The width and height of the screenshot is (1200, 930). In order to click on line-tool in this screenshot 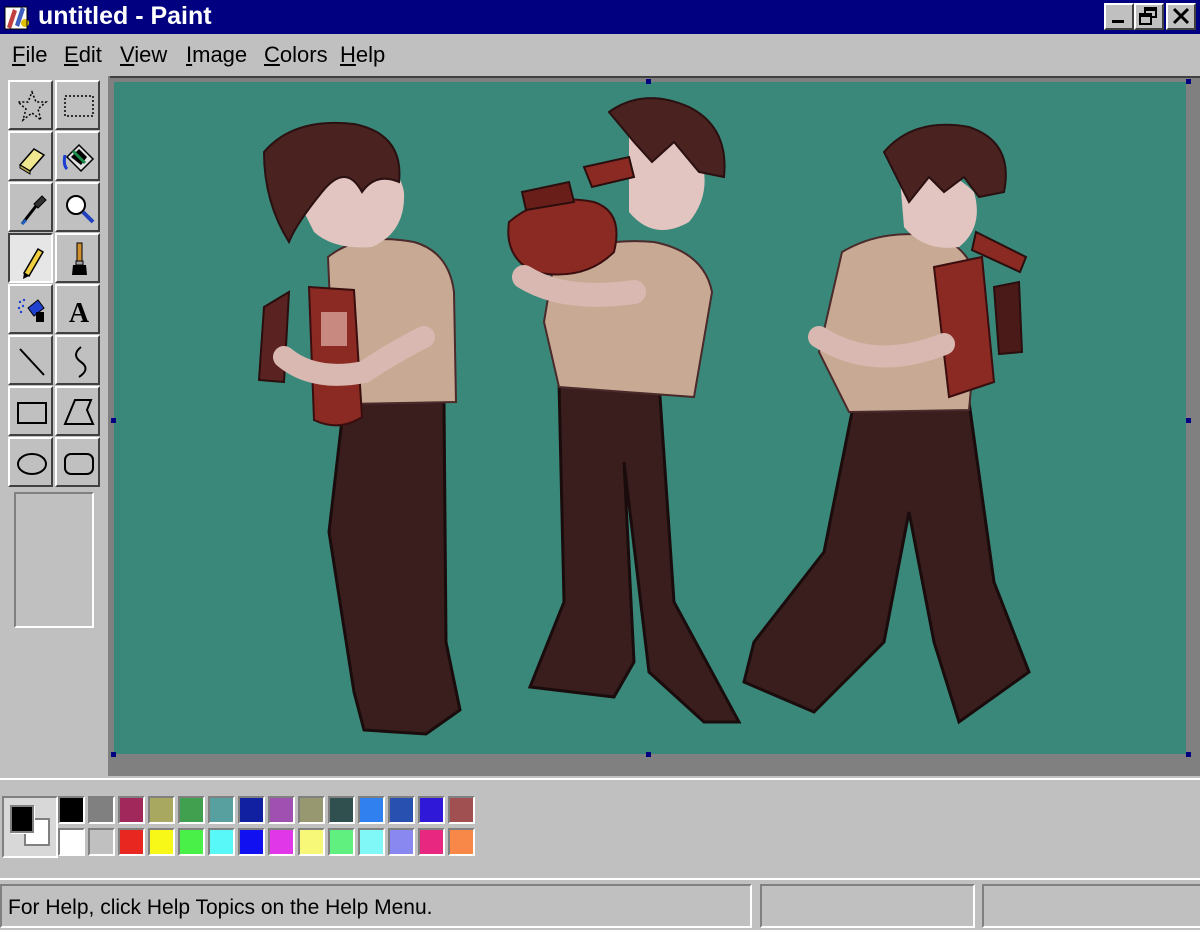, I will do `click(30, 360)`.